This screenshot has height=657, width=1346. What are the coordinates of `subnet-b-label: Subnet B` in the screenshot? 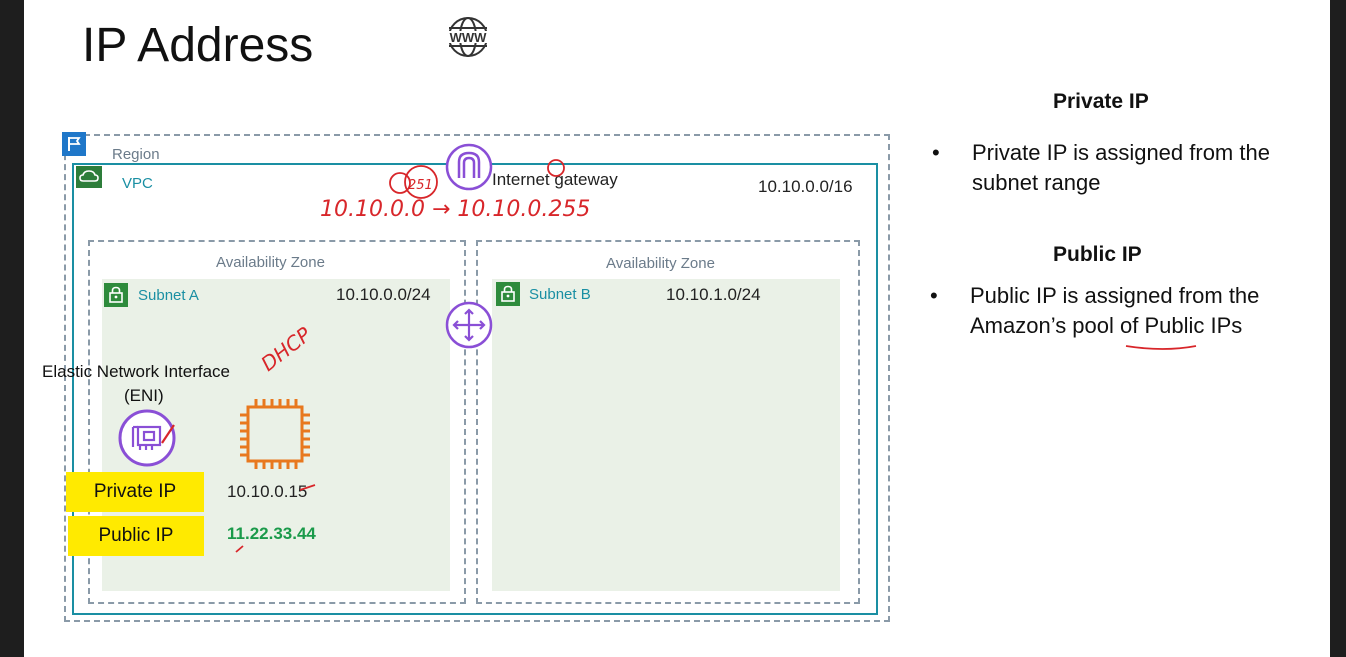 It's located at (560, 294).